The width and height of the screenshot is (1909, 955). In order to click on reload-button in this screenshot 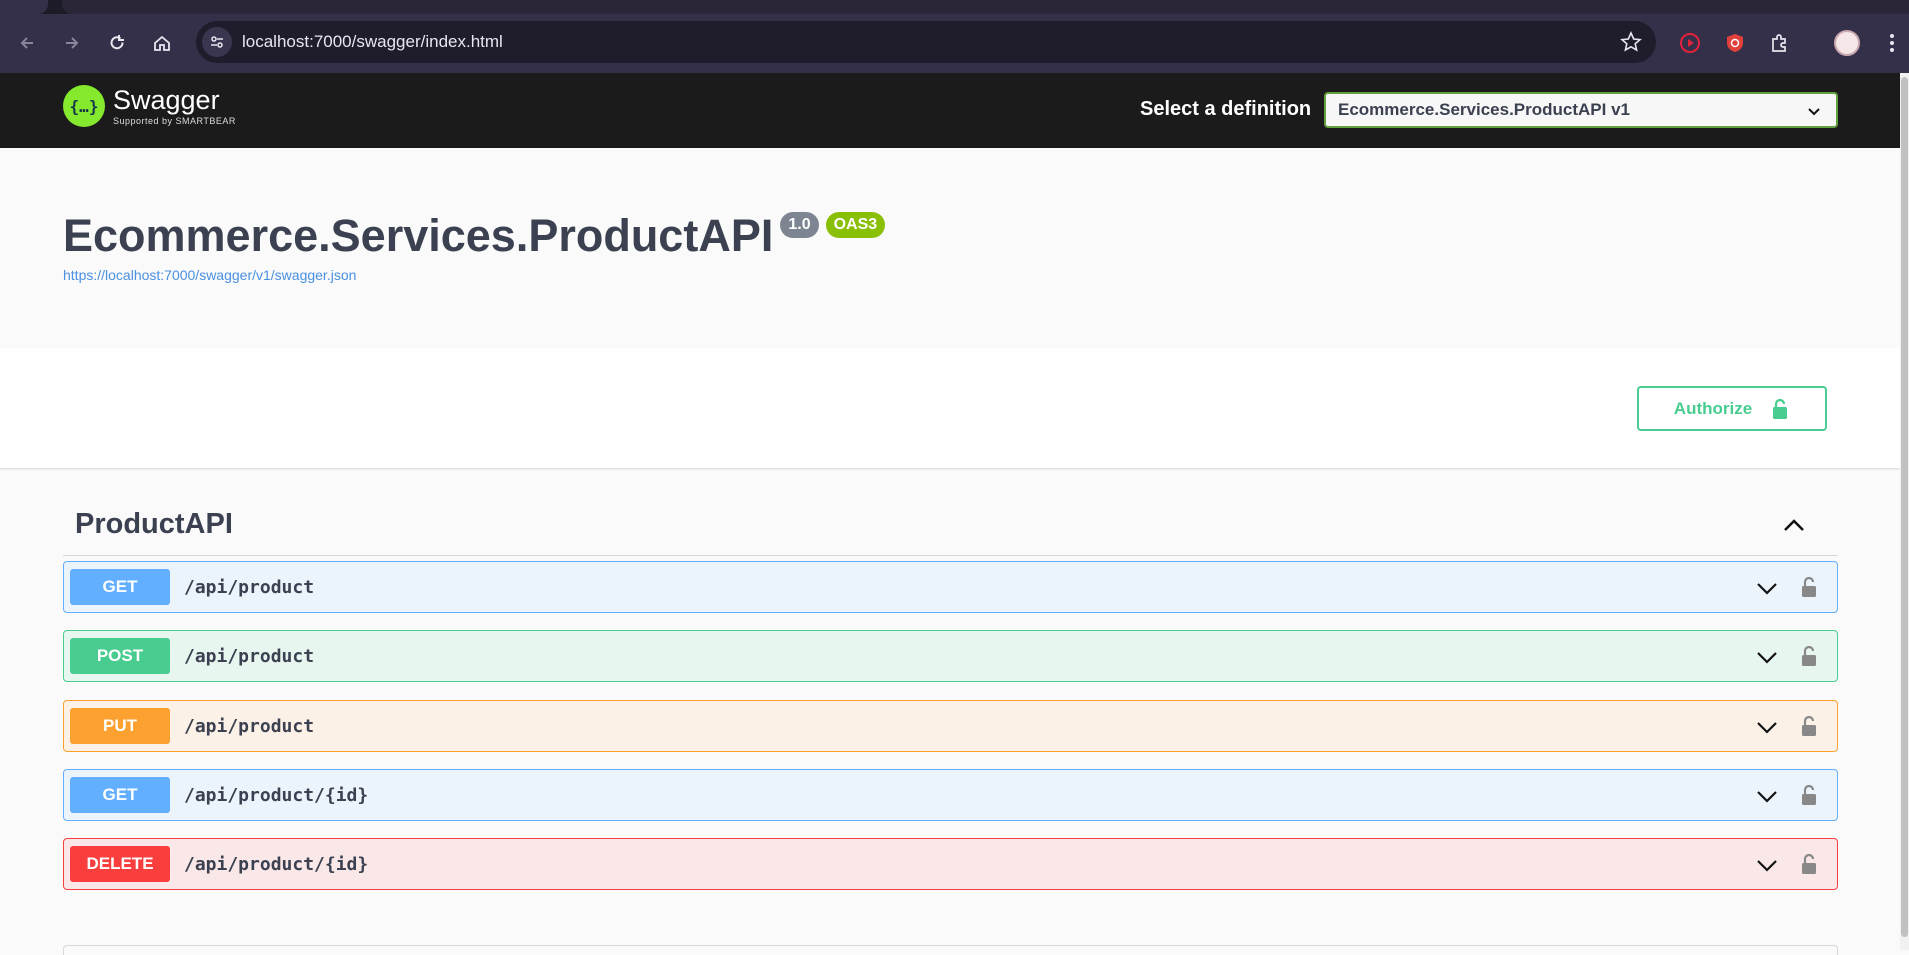, I will do `click(117, 43)`.